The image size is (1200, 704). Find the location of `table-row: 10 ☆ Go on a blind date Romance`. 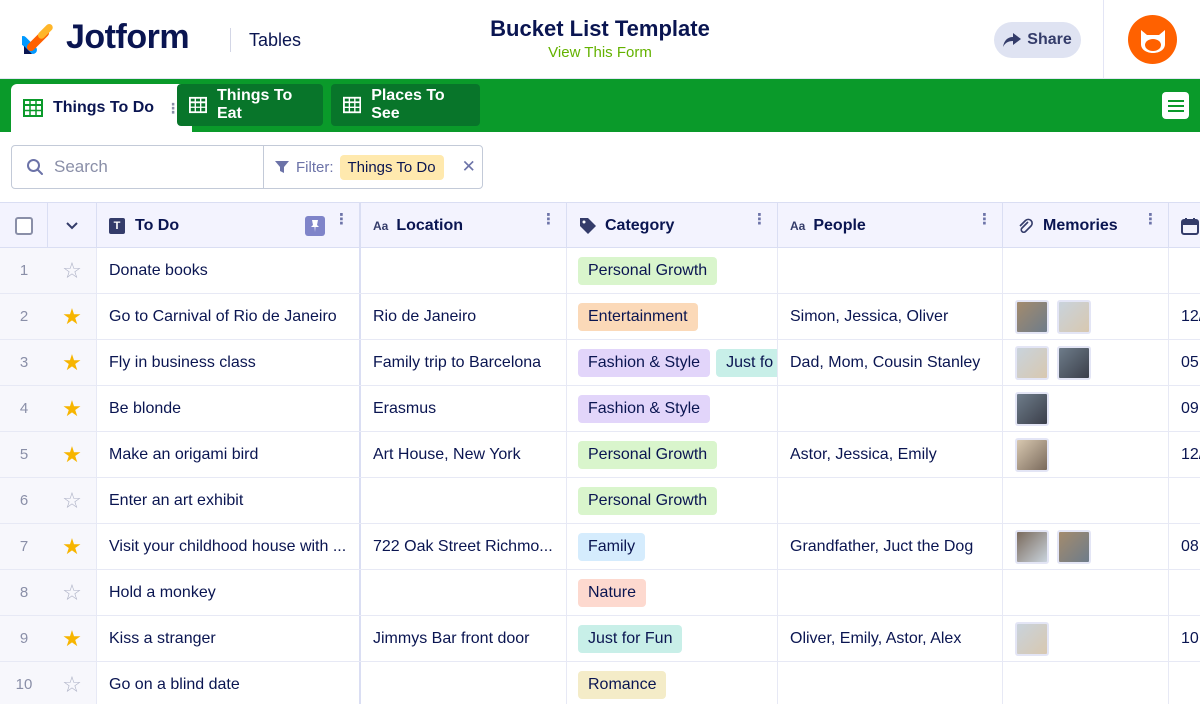

table-row: 10 ☆ Go on a blind date Romance is located at coordinates (600, 683).